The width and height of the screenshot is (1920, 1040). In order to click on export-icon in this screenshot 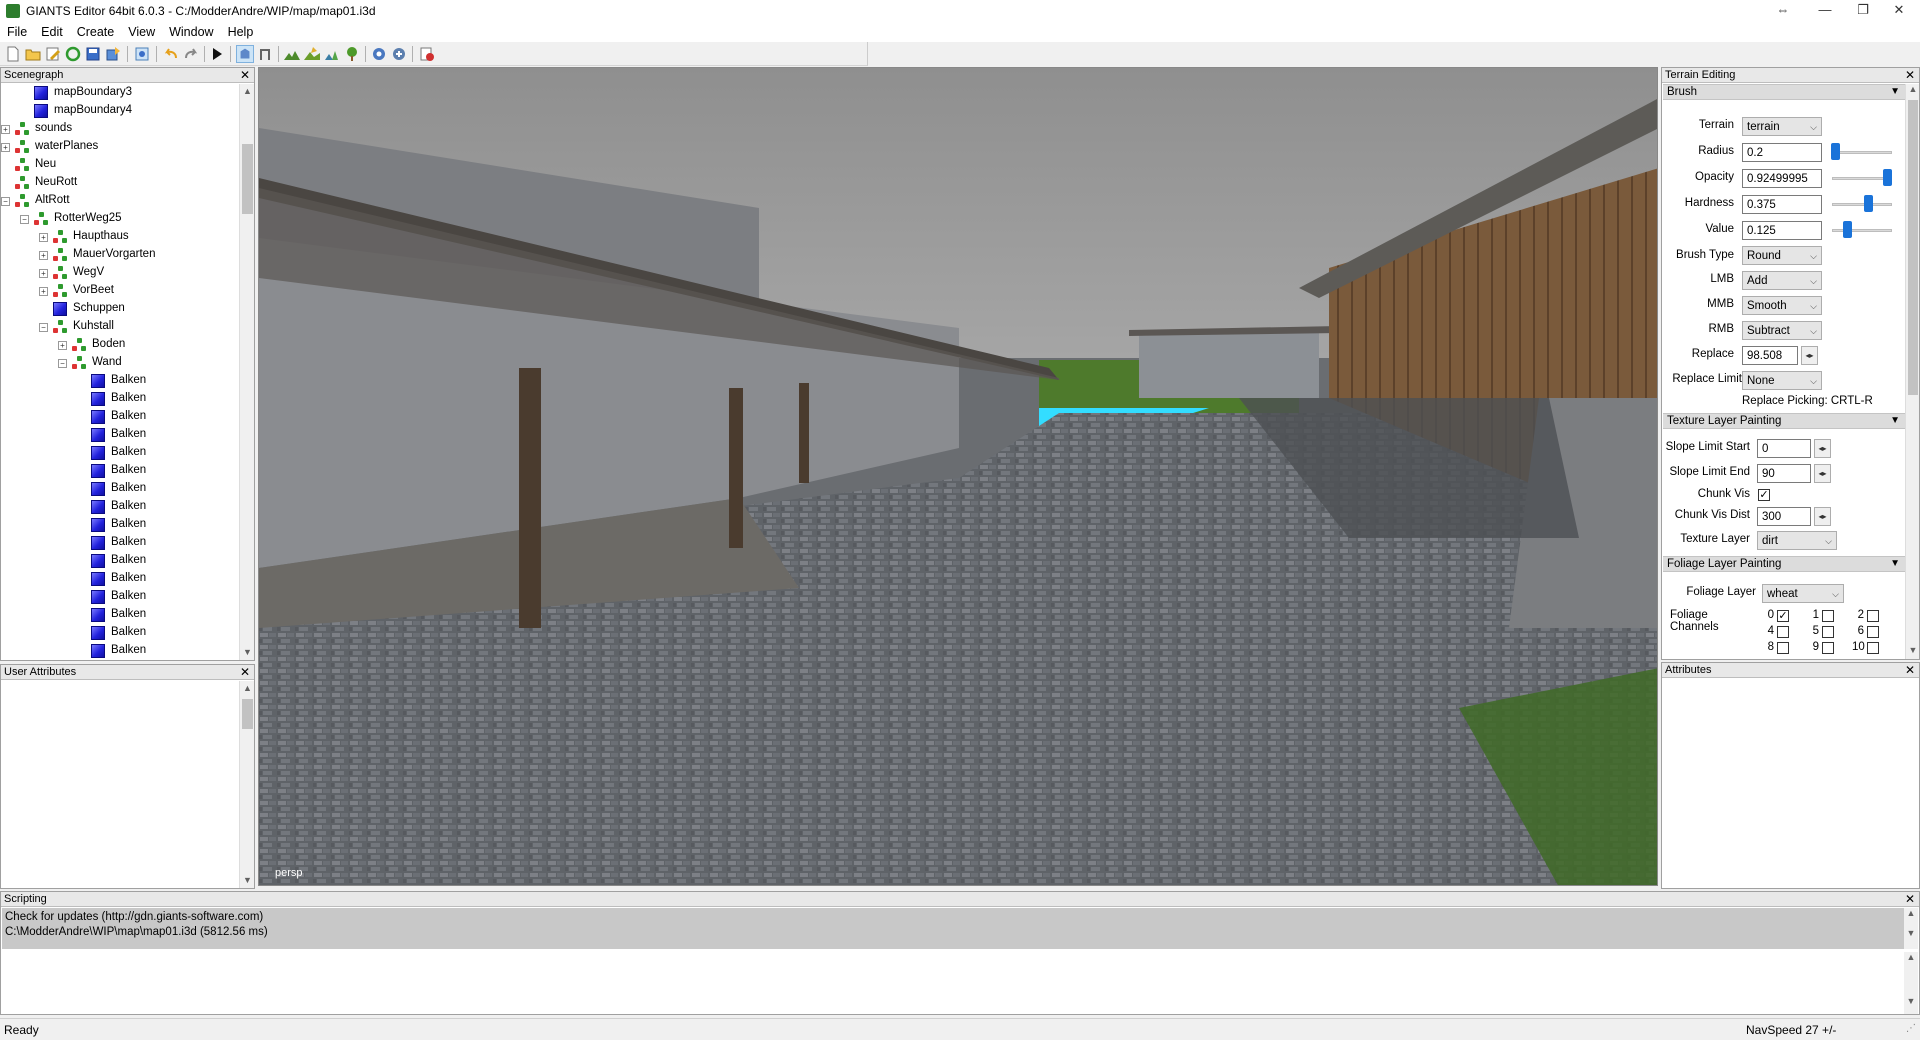, I will do `click(113, 54)`.